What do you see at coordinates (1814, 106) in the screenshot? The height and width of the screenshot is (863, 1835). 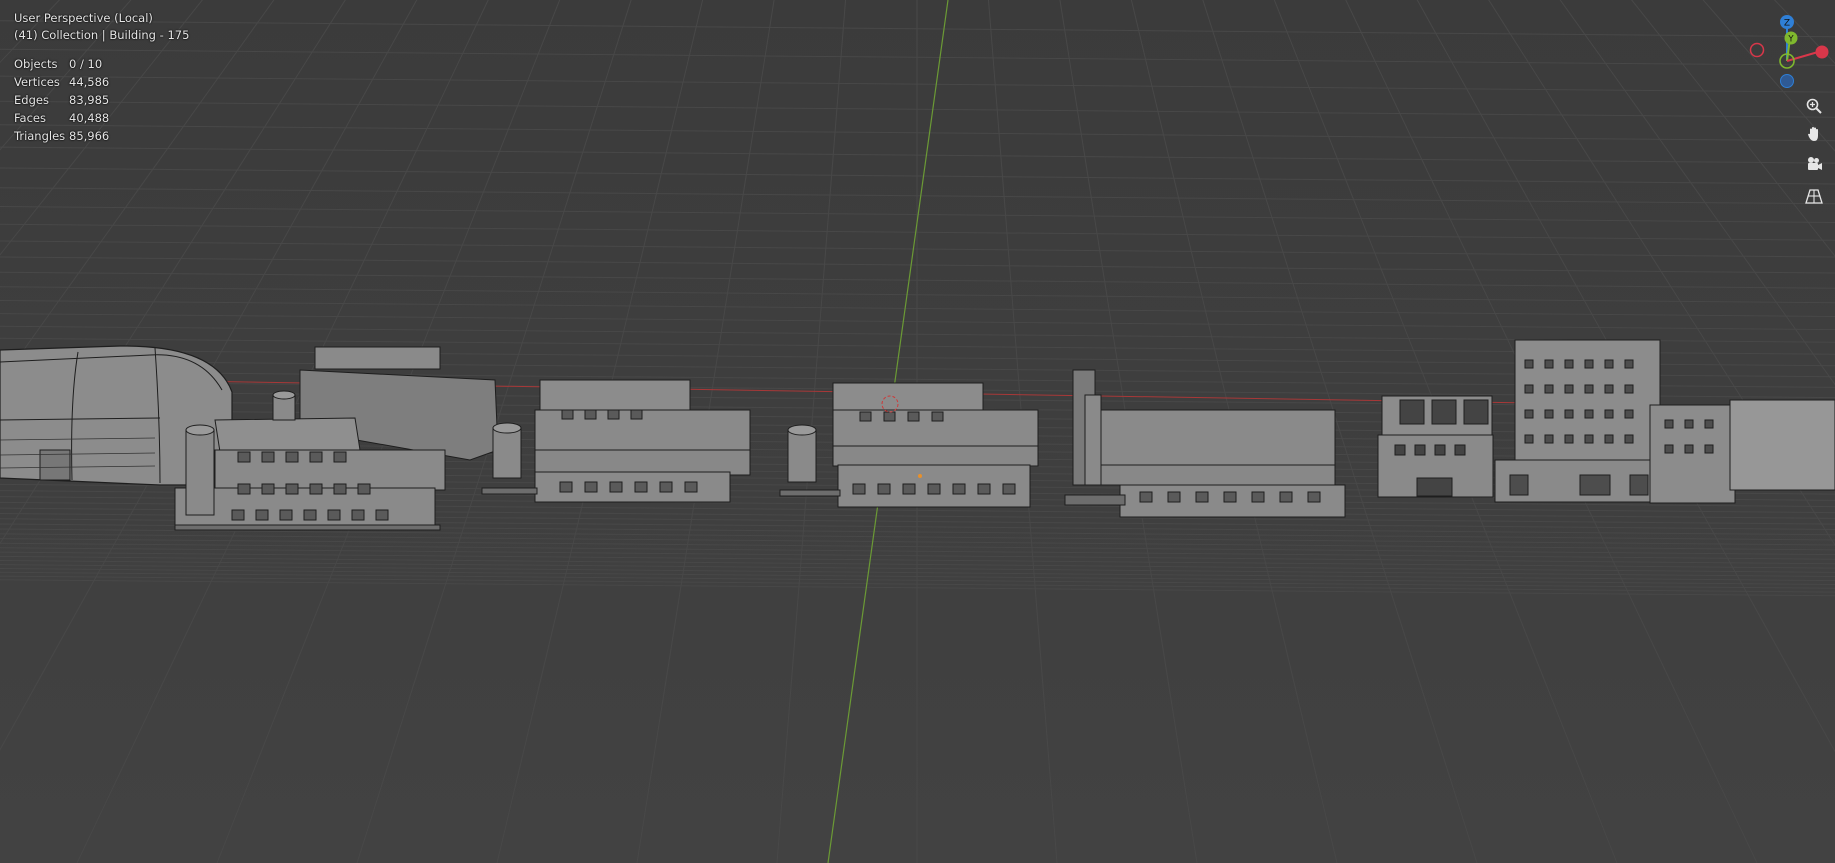 I see `zoom-icon` at bounding box center [1814, 106].